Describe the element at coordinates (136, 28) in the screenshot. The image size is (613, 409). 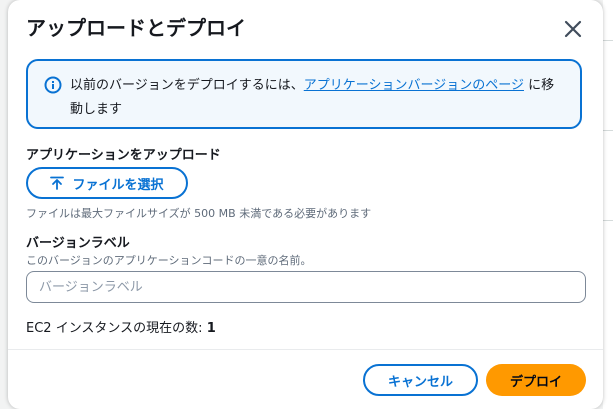
I see `modal-title: アップロードとデプロイ` at that location.